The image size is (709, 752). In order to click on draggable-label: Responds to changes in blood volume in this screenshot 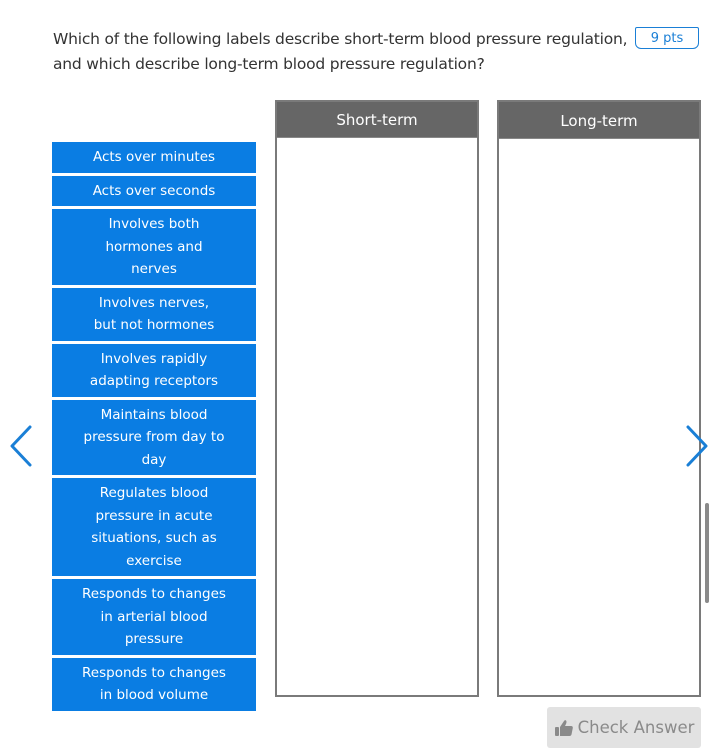, I will do `click(154, 684)`.